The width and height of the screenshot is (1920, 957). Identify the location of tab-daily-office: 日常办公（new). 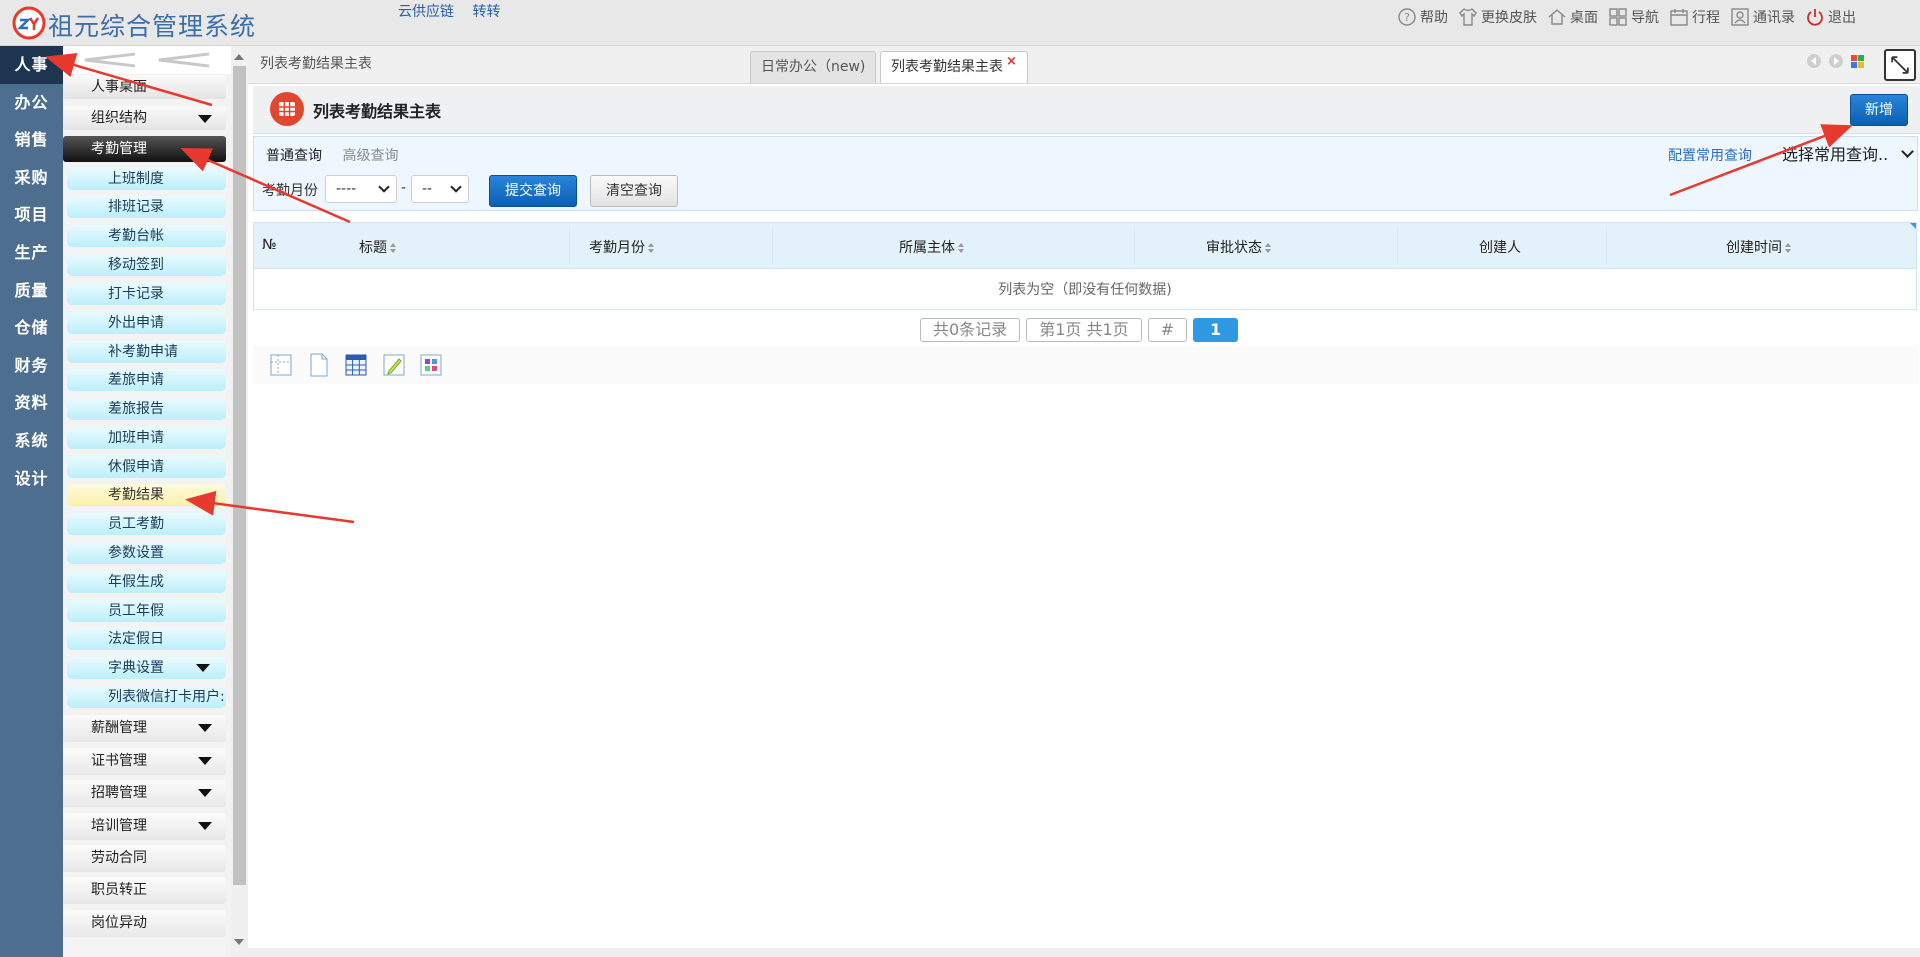
(813, 67).